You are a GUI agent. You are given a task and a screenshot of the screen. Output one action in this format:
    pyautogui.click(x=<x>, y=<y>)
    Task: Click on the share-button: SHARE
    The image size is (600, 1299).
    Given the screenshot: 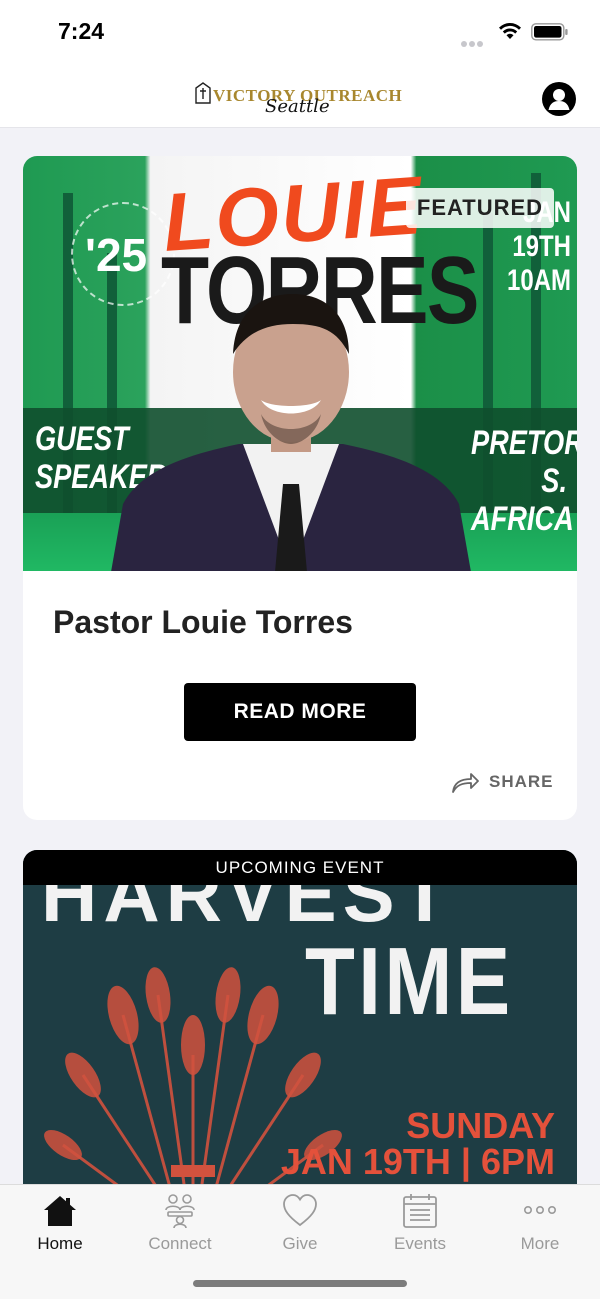 What is the action you would take?
    pyautogui.click(x=502, y=782)
    